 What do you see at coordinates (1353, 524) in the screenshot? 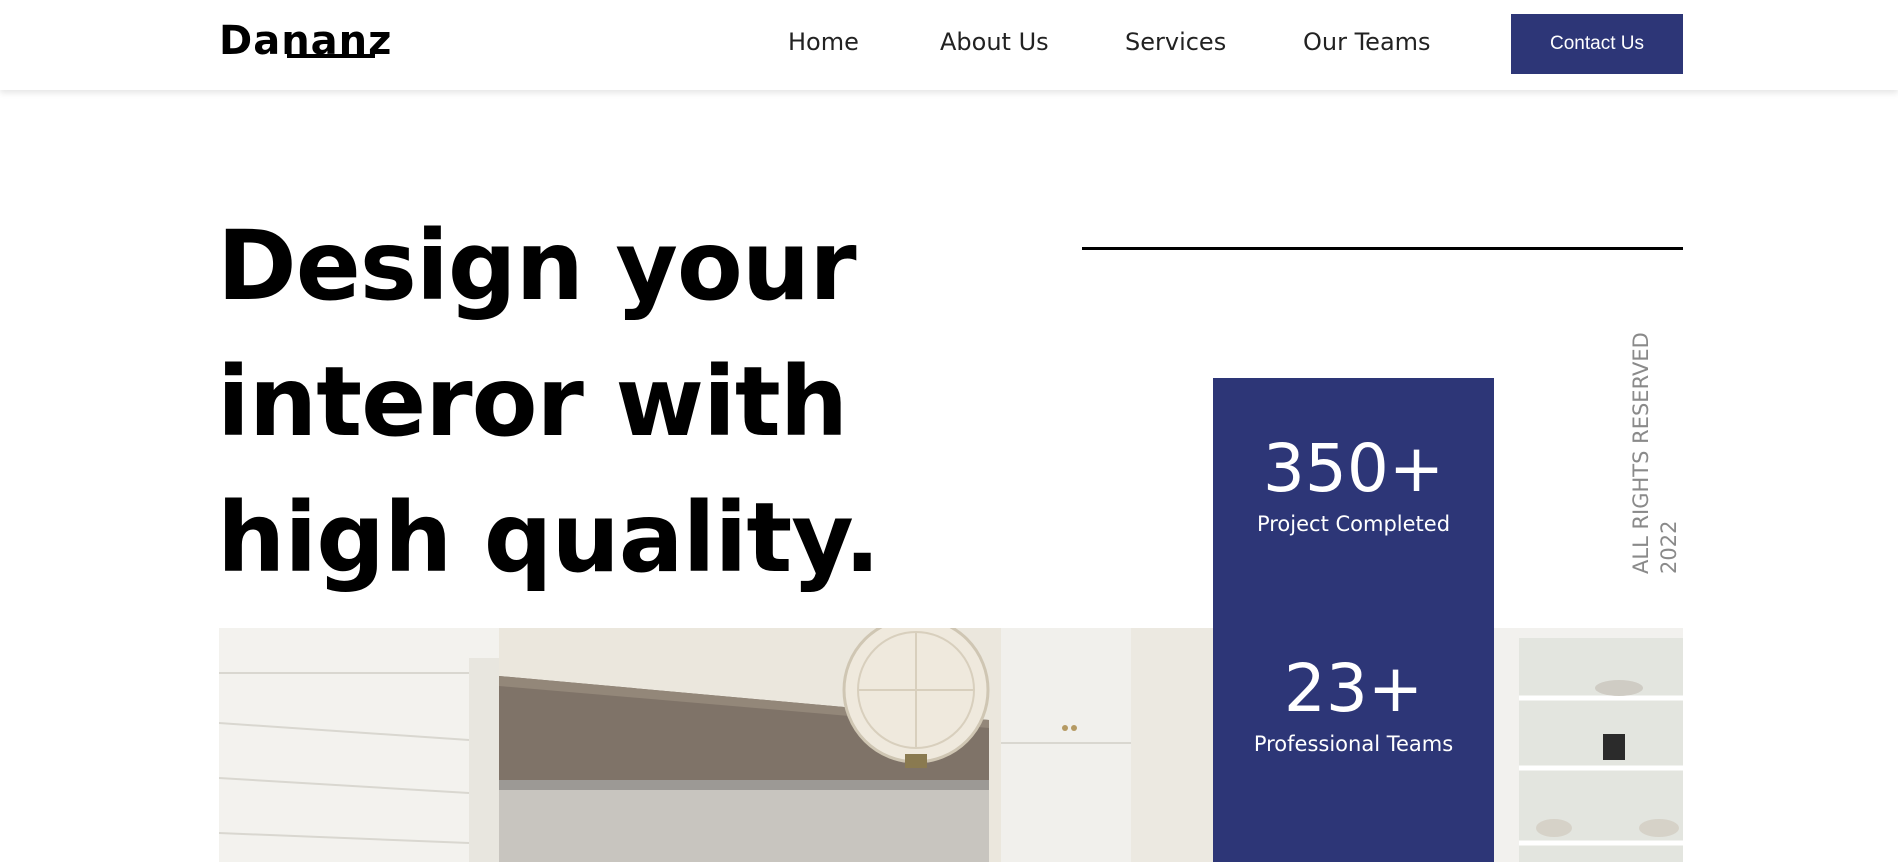
I see `stat-label: Project Completed` at bounding box center [1353, 524].